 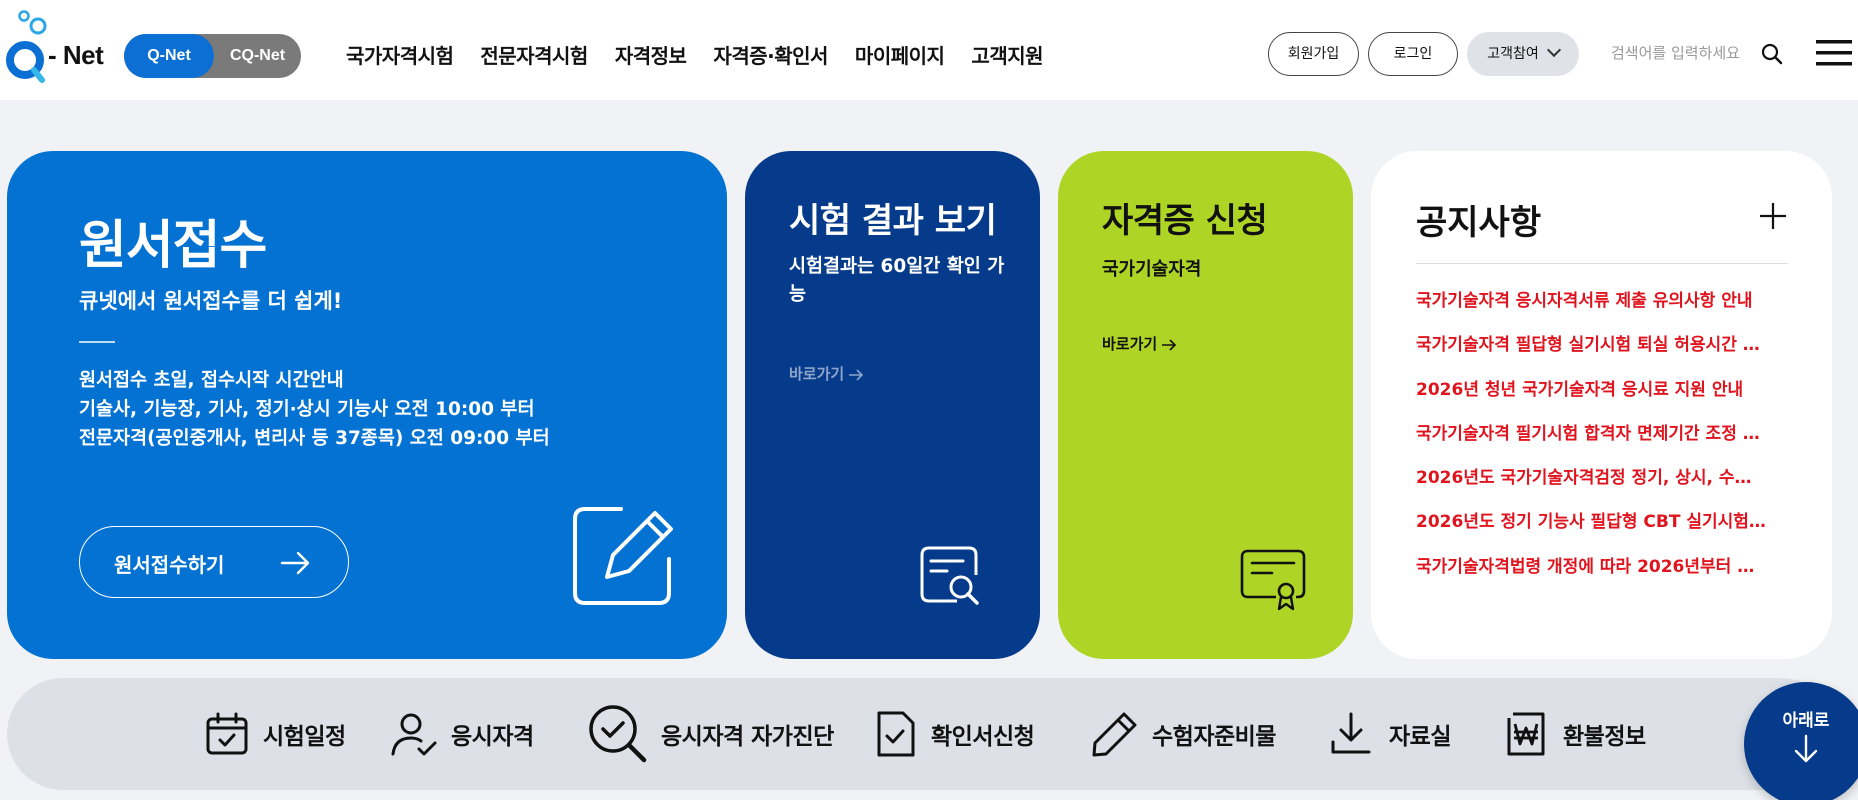 I want to click on notice-item: 2026년도 정기 기능사 필답형 CBT 실기시험 안내, so click(x=1591, y=532).